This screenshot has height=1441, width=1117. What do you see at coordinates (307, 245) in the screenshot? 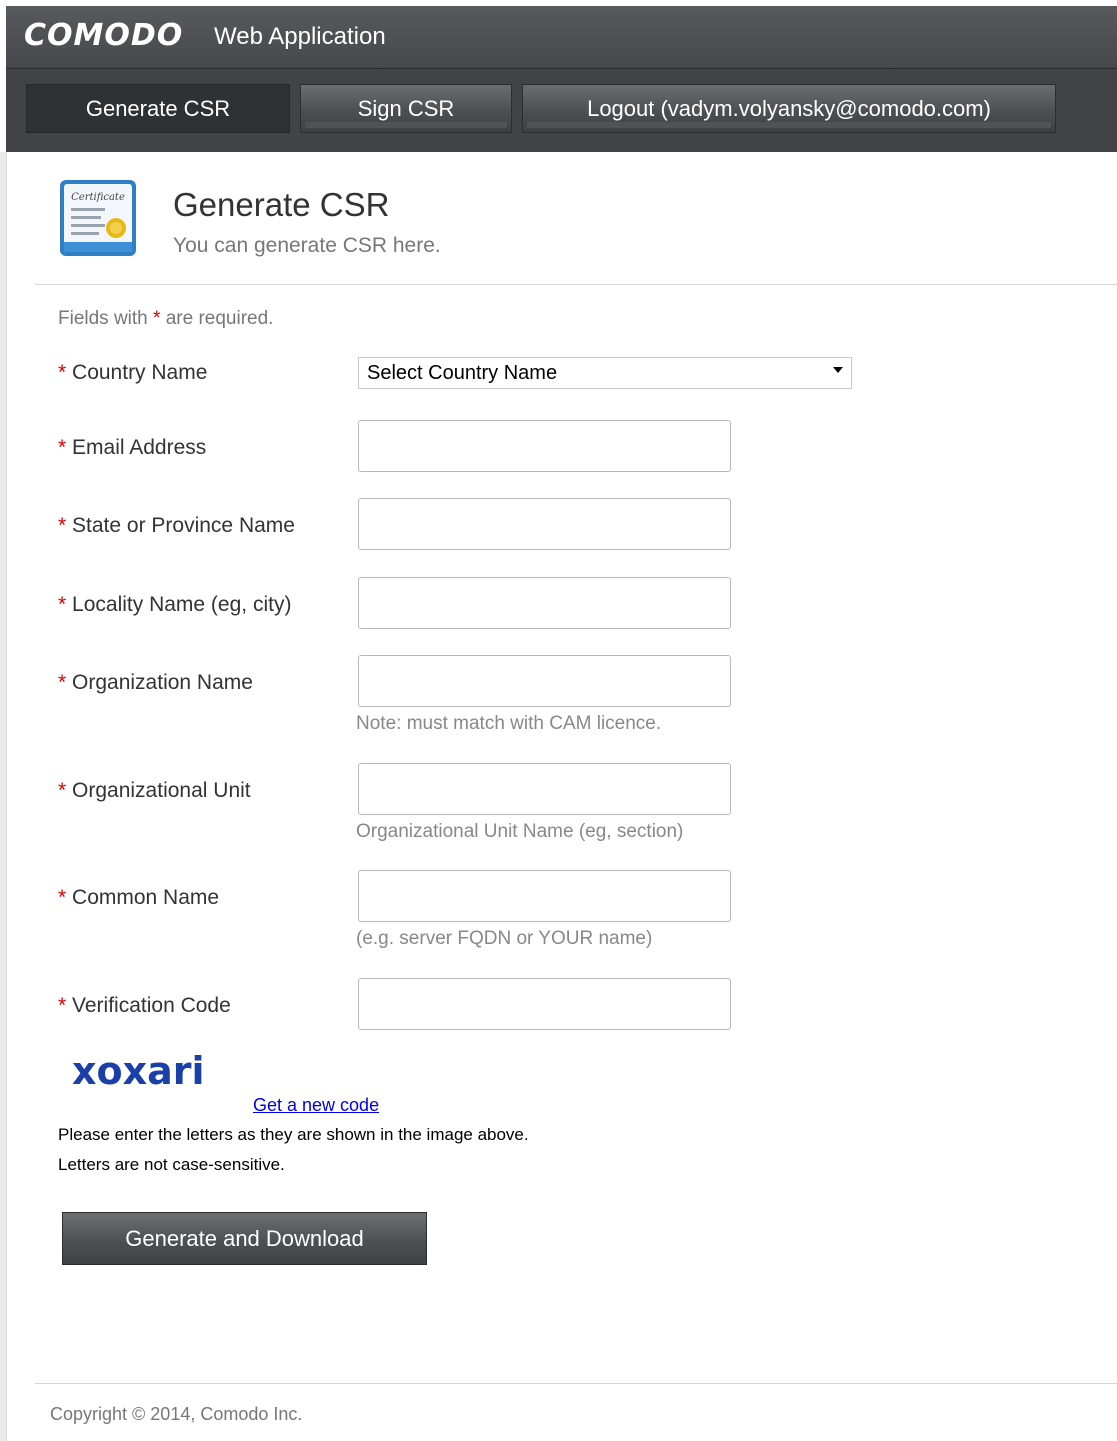
I see `page-subtitle: You can generate CSR here.` at bounding box center [307, 245].